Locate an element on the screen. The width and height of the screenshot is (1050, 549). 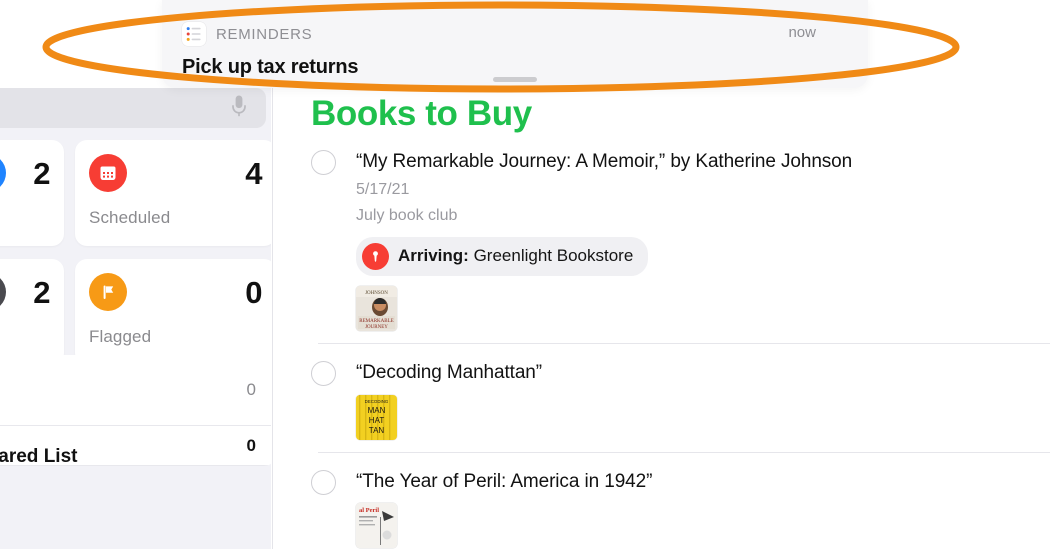
notification-app-name: REMINDERS is located at coordinates (264, 34).